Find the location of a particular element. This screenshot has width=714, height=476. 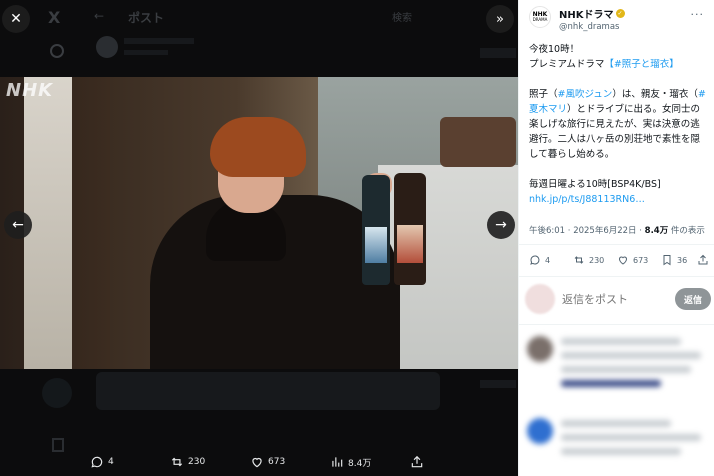

viewer-action-bar: 4 230 673 8.4万 is located at coordinates (259, 462).